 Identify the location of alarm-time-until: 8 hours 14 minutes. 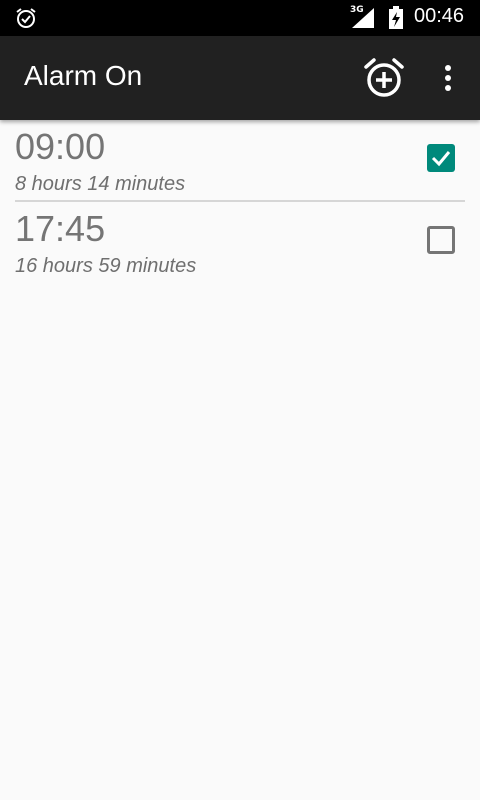
(100, 184).